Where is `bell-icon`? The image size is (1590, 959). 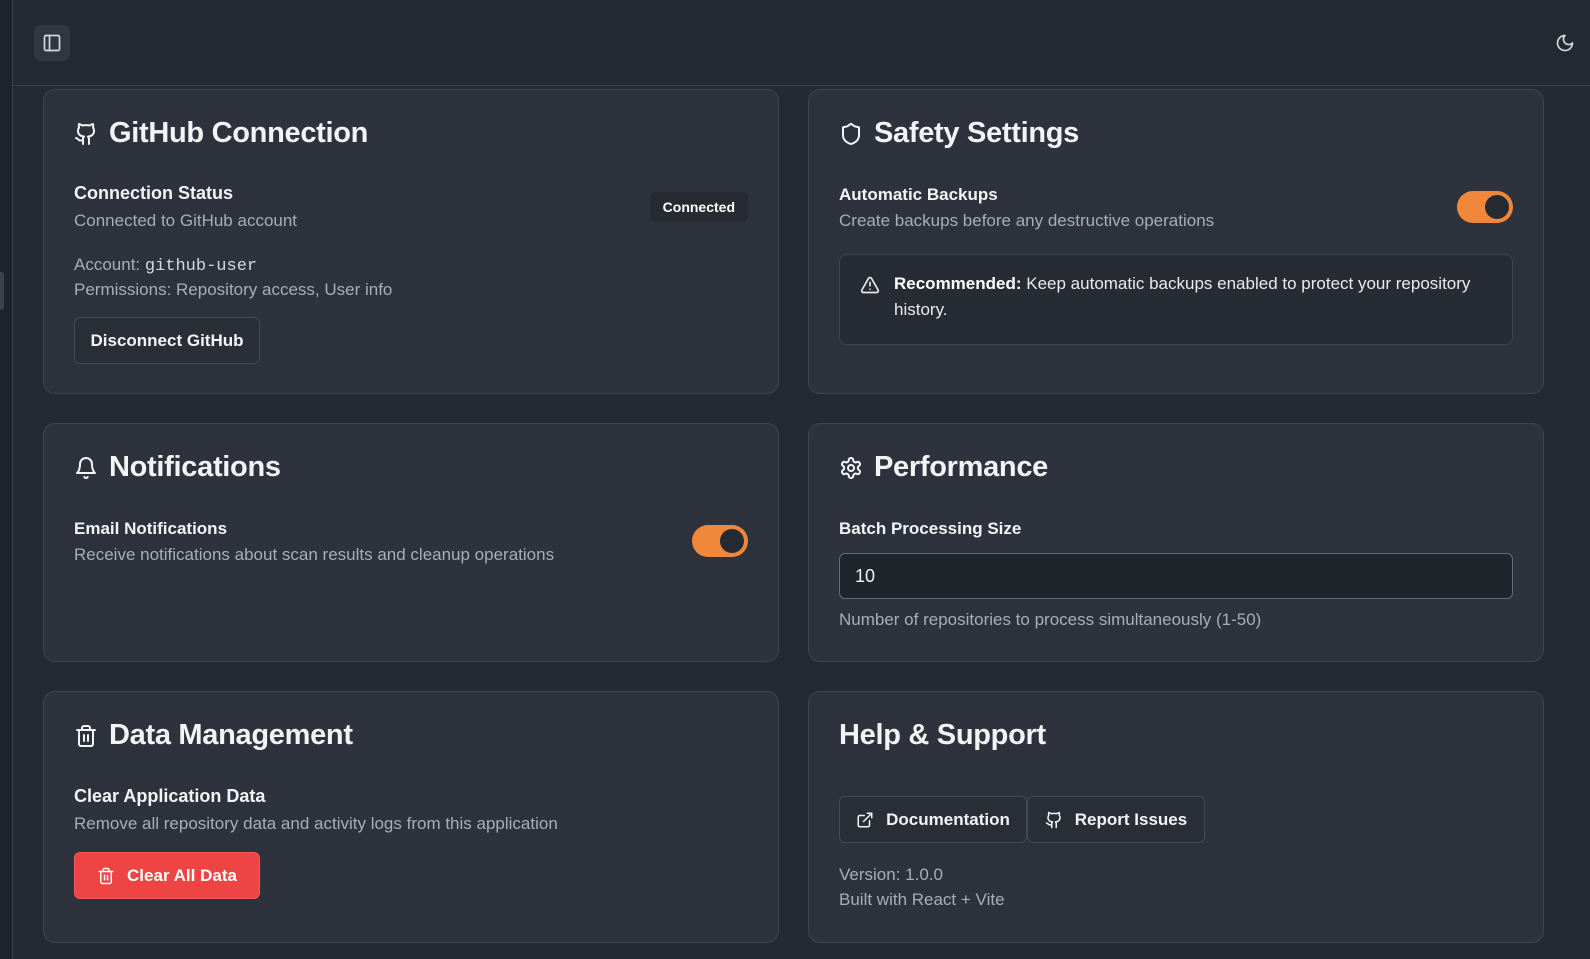
bell-icon is located at coordinates (86, 468).